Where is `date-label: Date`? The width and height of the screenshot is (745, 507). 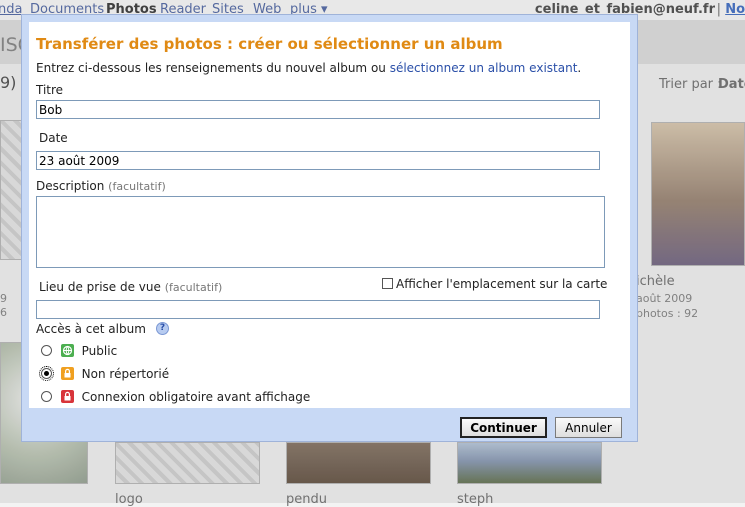
date-label: Date is located at coordinates (53, 138).